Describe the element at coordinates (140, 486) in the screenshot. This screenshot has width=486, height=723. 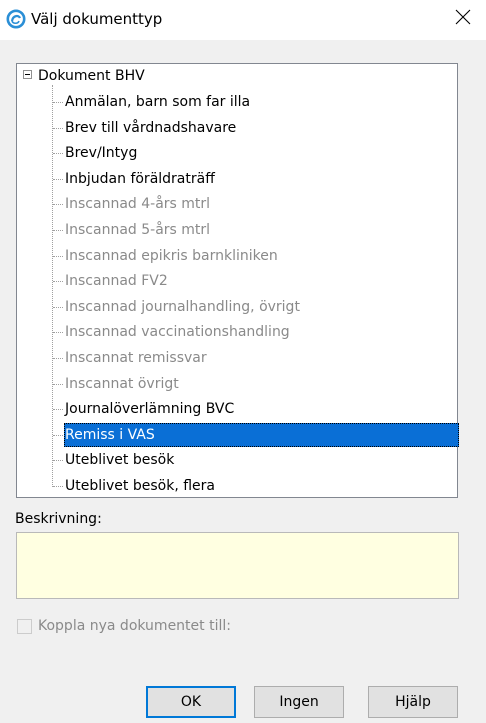
I see `tree-item-label: Uteblivet besök, flera` at that location.